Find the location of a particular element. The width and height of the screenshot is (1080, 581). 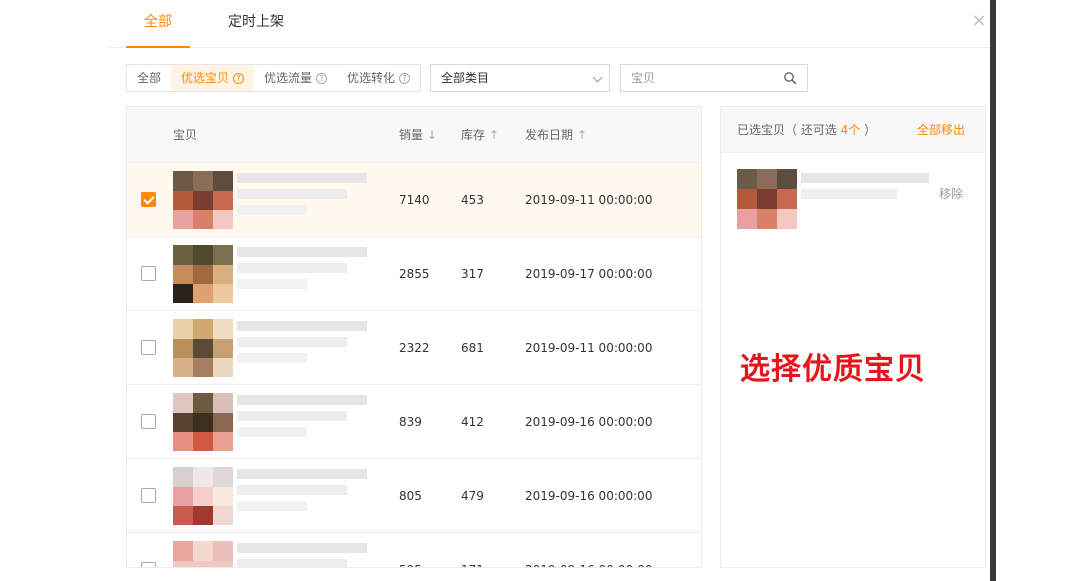

filter-preferred-items: 优选宝贝? is located at coordinates (213, 78).